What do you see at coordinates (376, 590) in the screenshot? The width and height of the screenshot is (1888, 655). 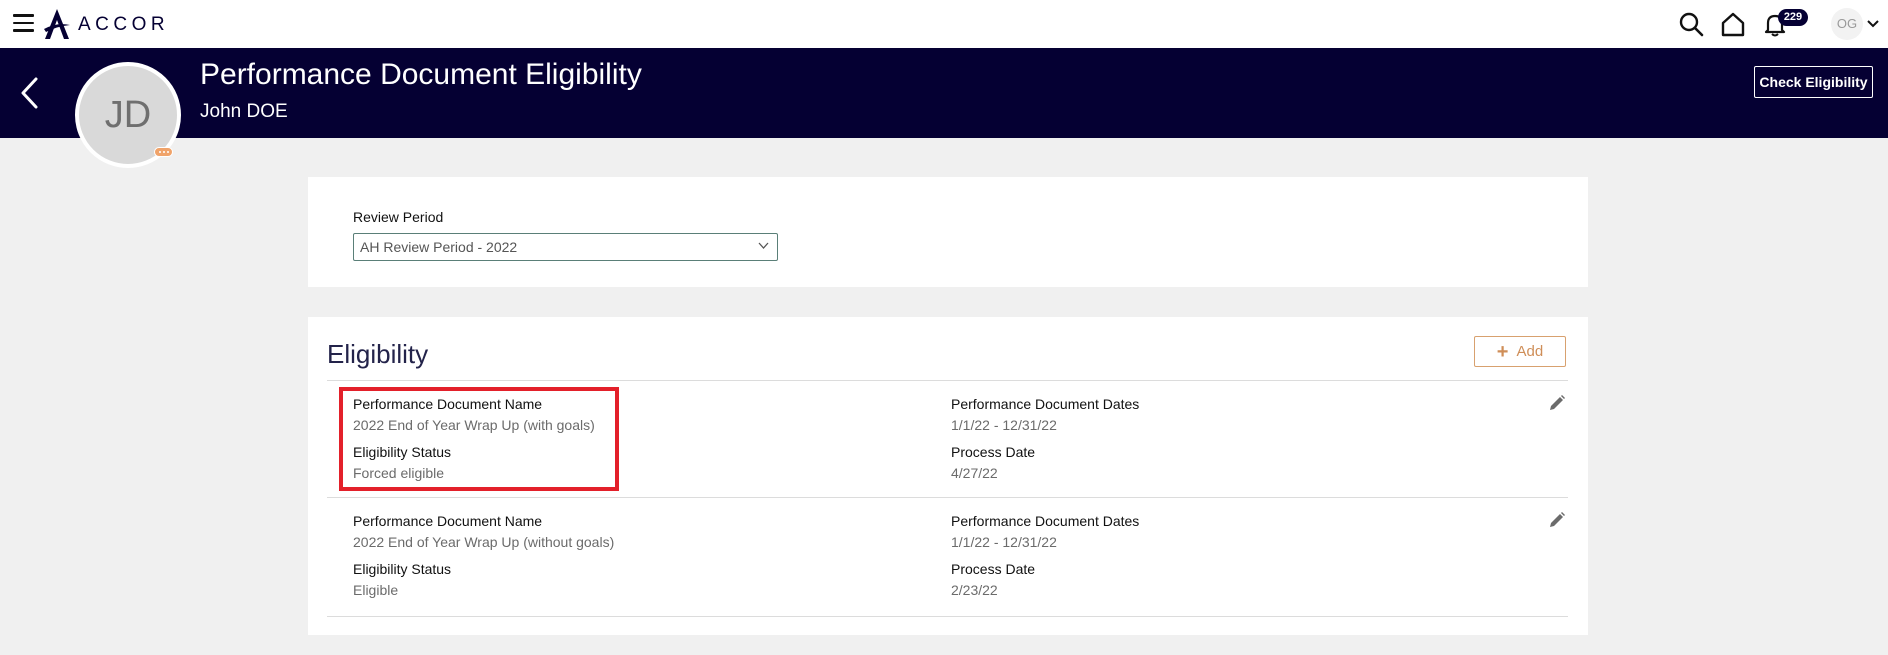 I see `eligibility-status-value: Eligible` at bounding box center [376, 590].